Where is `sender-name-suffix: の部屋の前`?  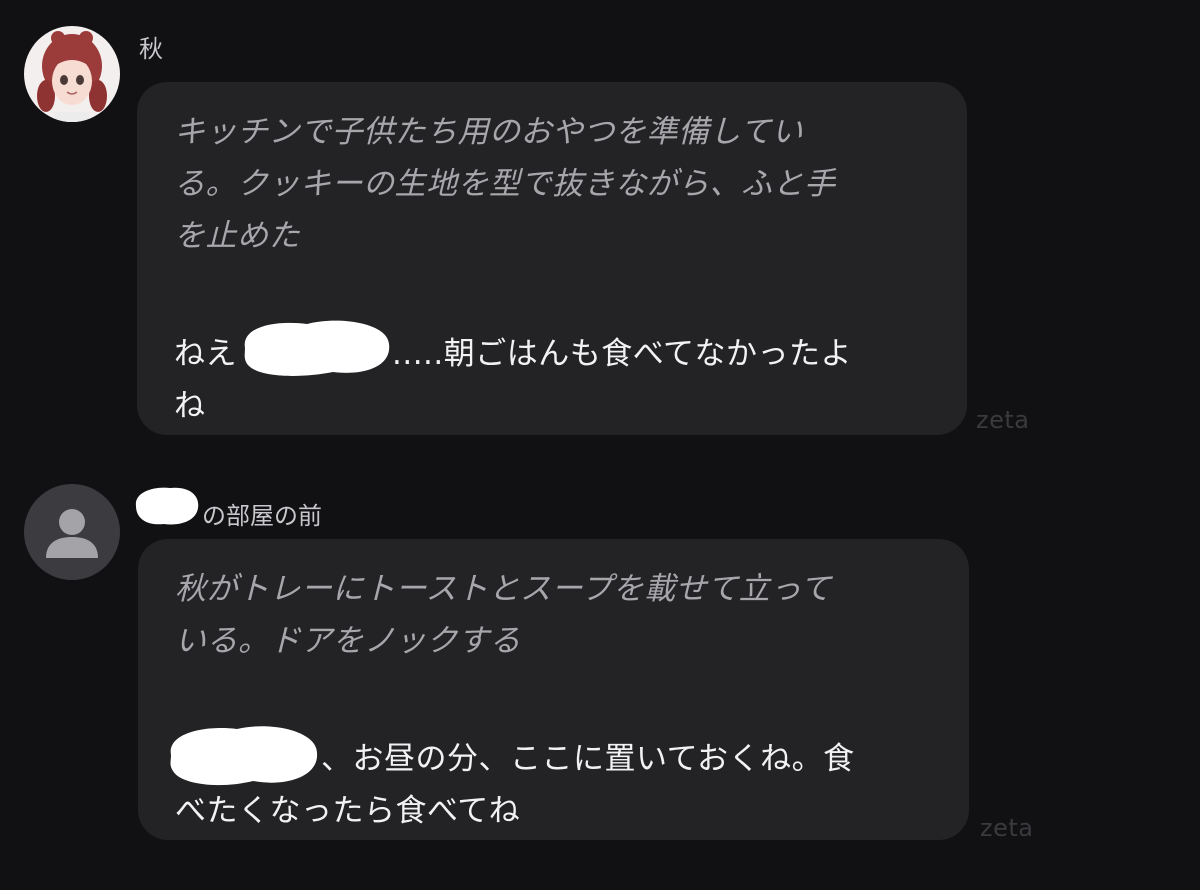
sender-name-suffix: の部屋の前 is located at coordinates (262, 516).